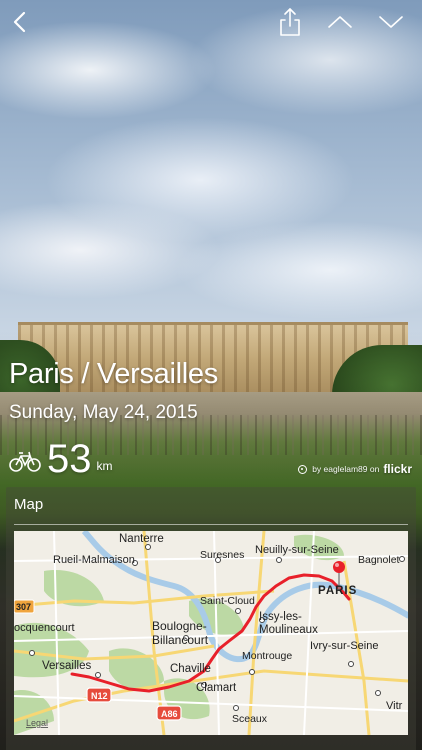 The width and height of the screenshot is (422, 750). I want to click on place-sceaux: Sceaux, so click(250, 719).